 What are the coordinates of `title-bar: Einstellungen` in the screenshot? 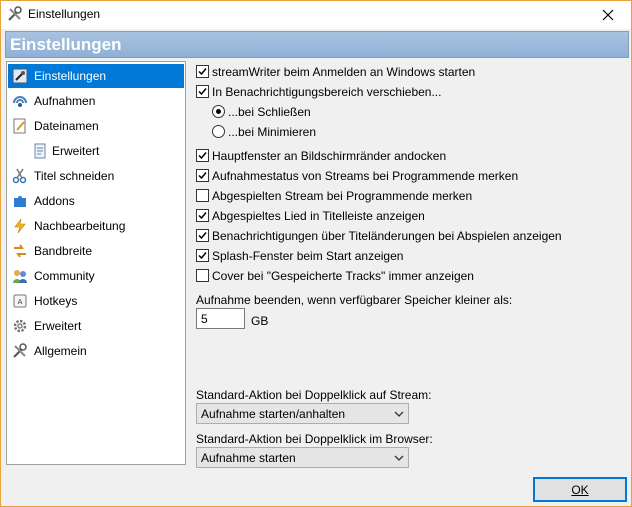 It's located at (316, 15).